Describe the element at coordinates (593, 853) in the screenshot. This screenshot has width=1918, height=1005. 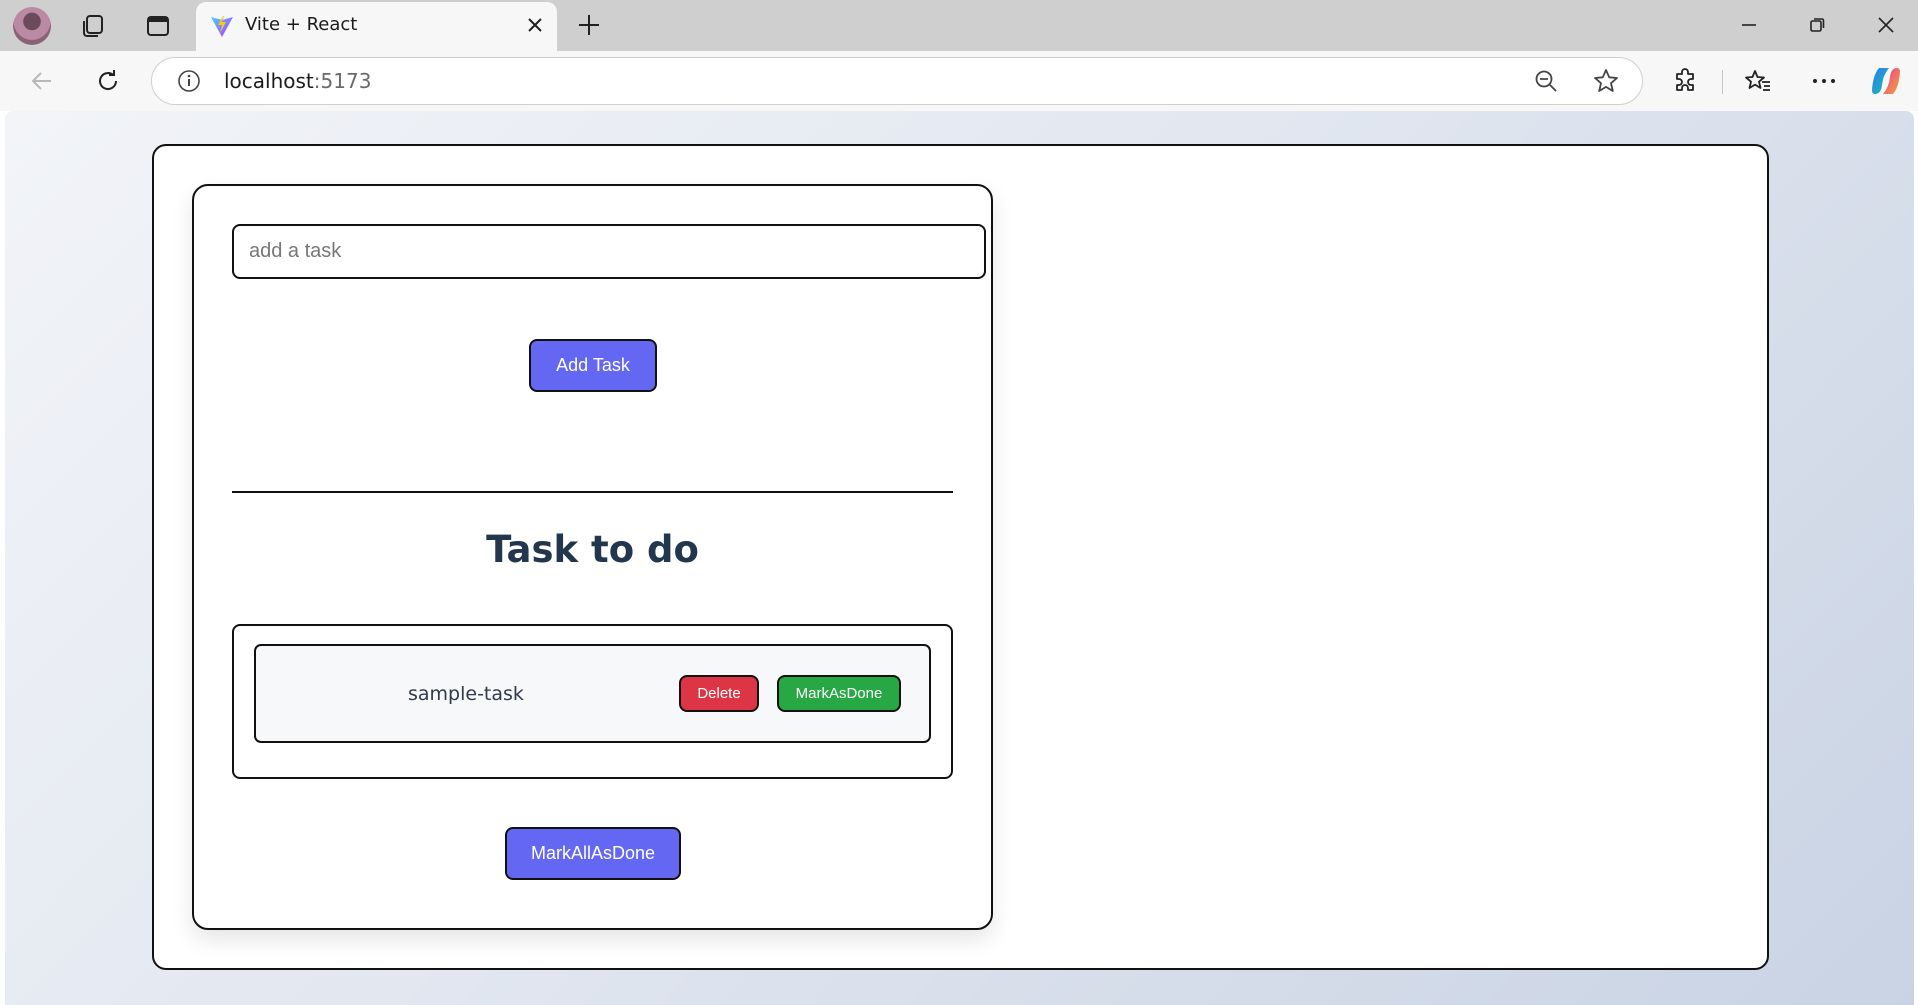
I see `mark-all-as-done-button: MarkAllAsDone` at that location.